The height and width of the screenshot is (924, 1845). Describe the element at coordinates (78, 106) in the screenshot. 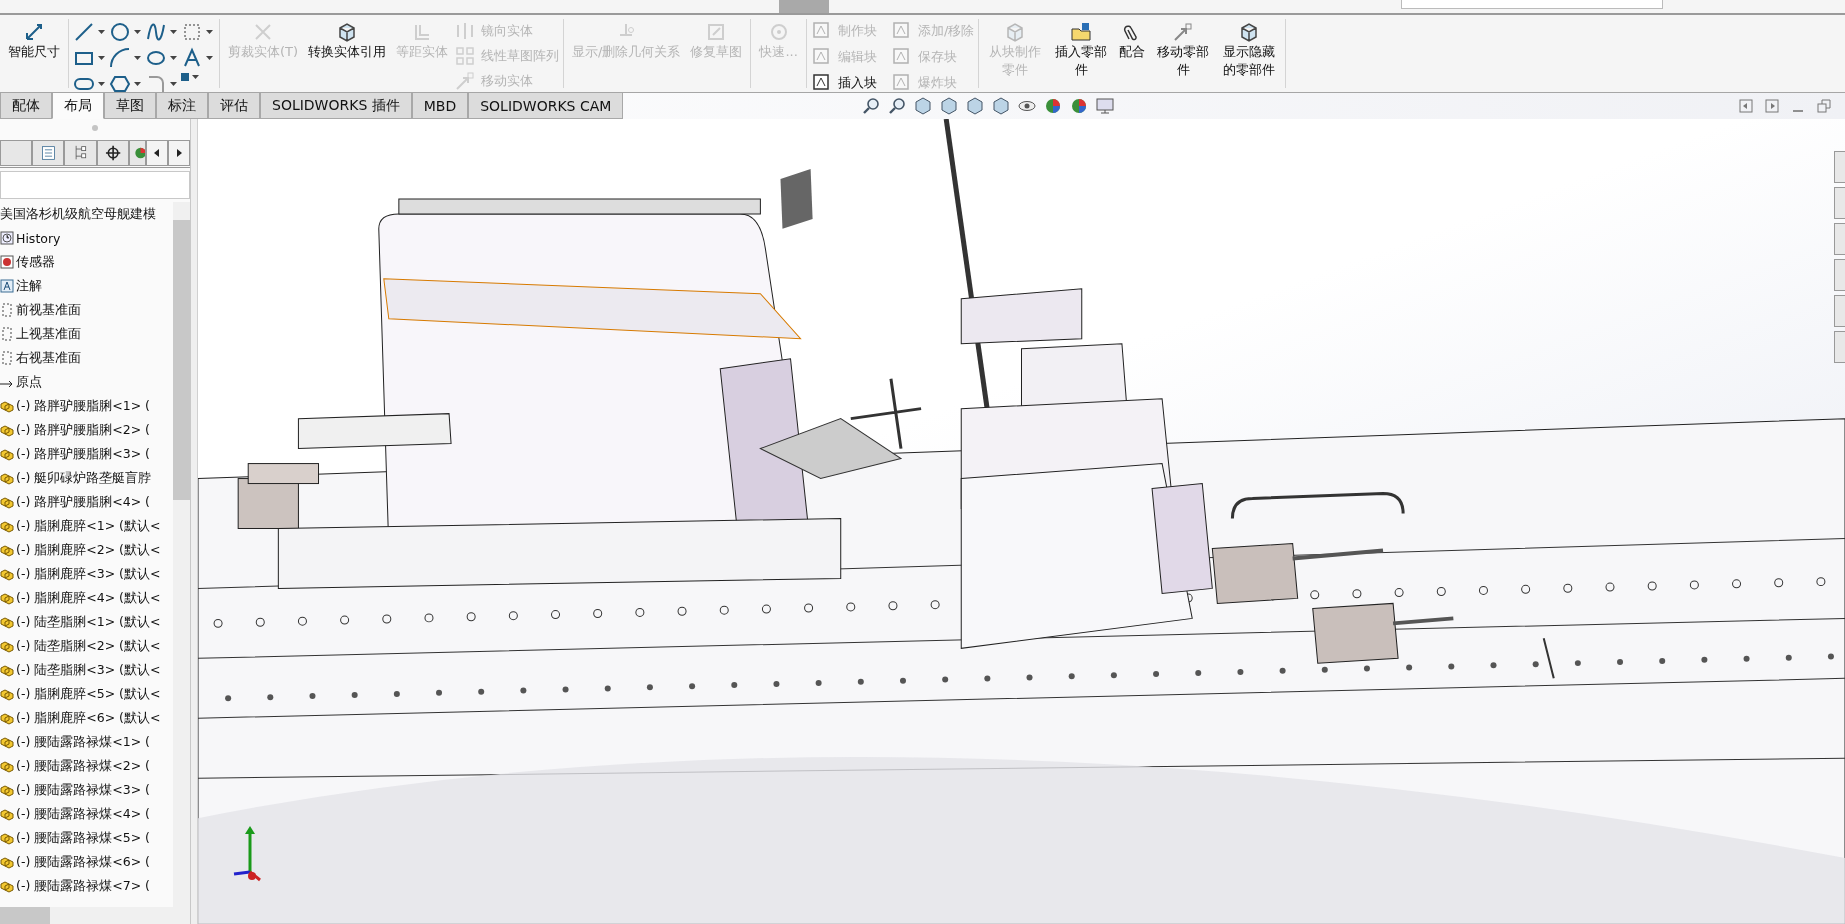

I see `ribbon-tab: 布局` at that location.